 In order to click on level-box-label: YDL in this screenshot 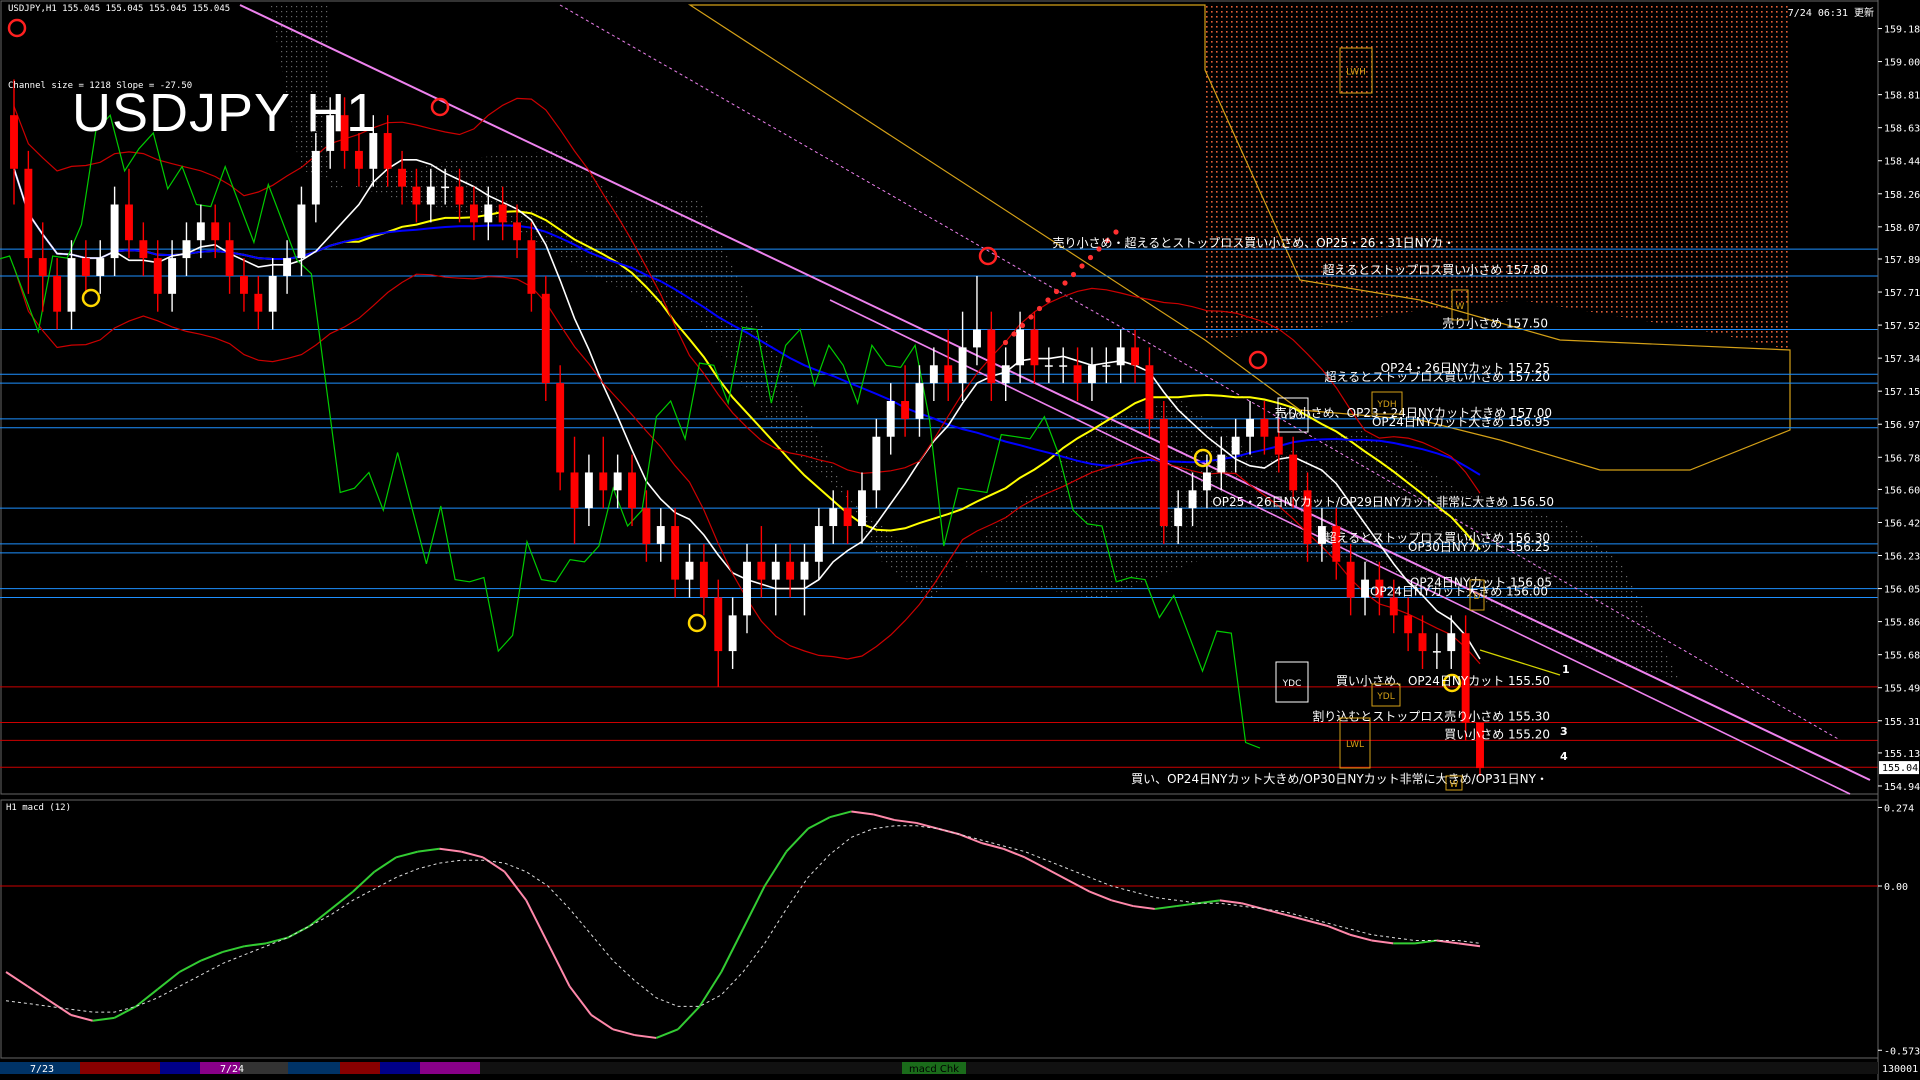, I will do `click(1385, 697)`.